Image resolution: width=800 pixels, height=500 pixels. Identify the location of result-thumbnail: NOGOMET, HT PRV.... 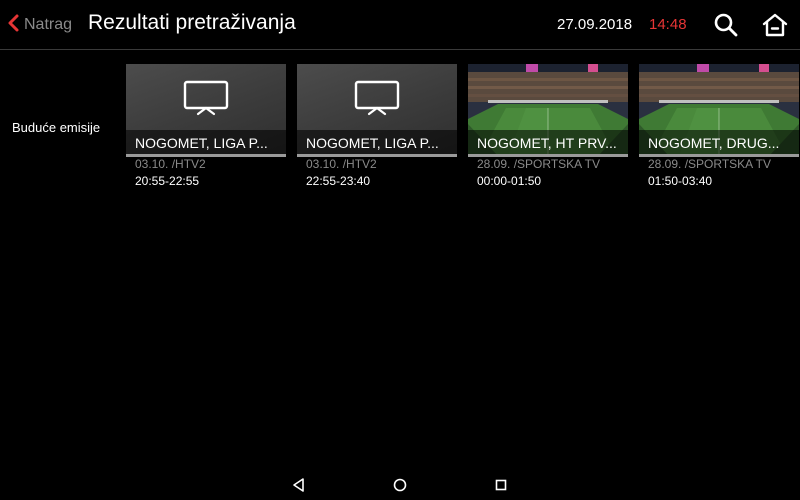
(548, 110).